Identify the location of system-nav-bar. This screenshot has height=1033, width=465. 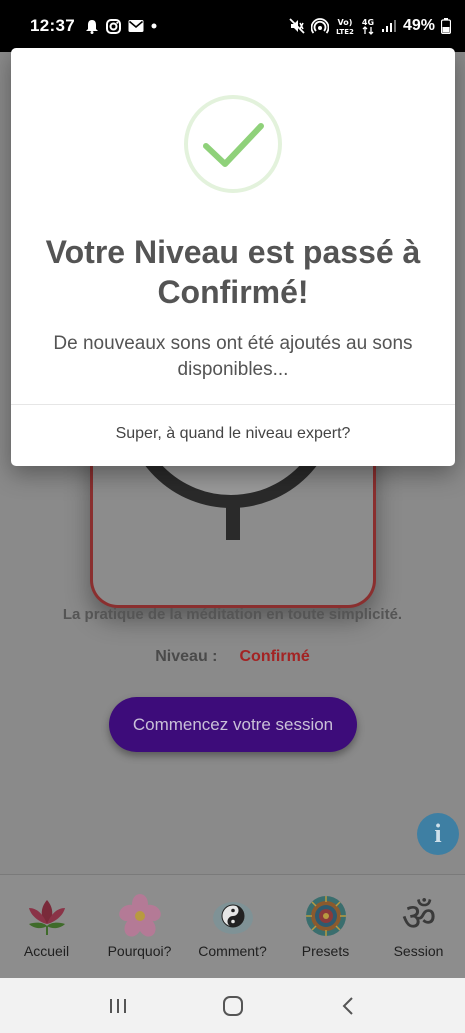
(232, 1005).